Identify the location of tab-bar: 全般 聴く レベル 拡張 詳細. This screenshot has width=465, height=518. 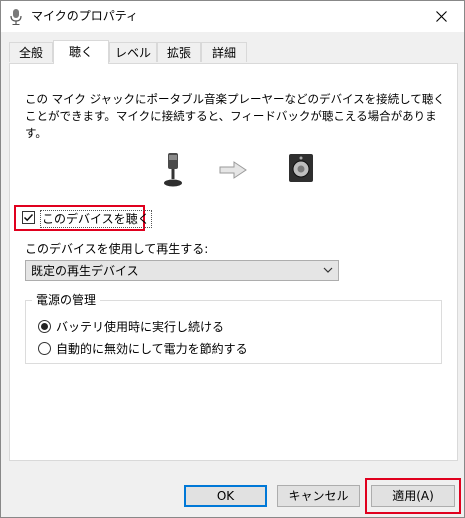
(234, 52).